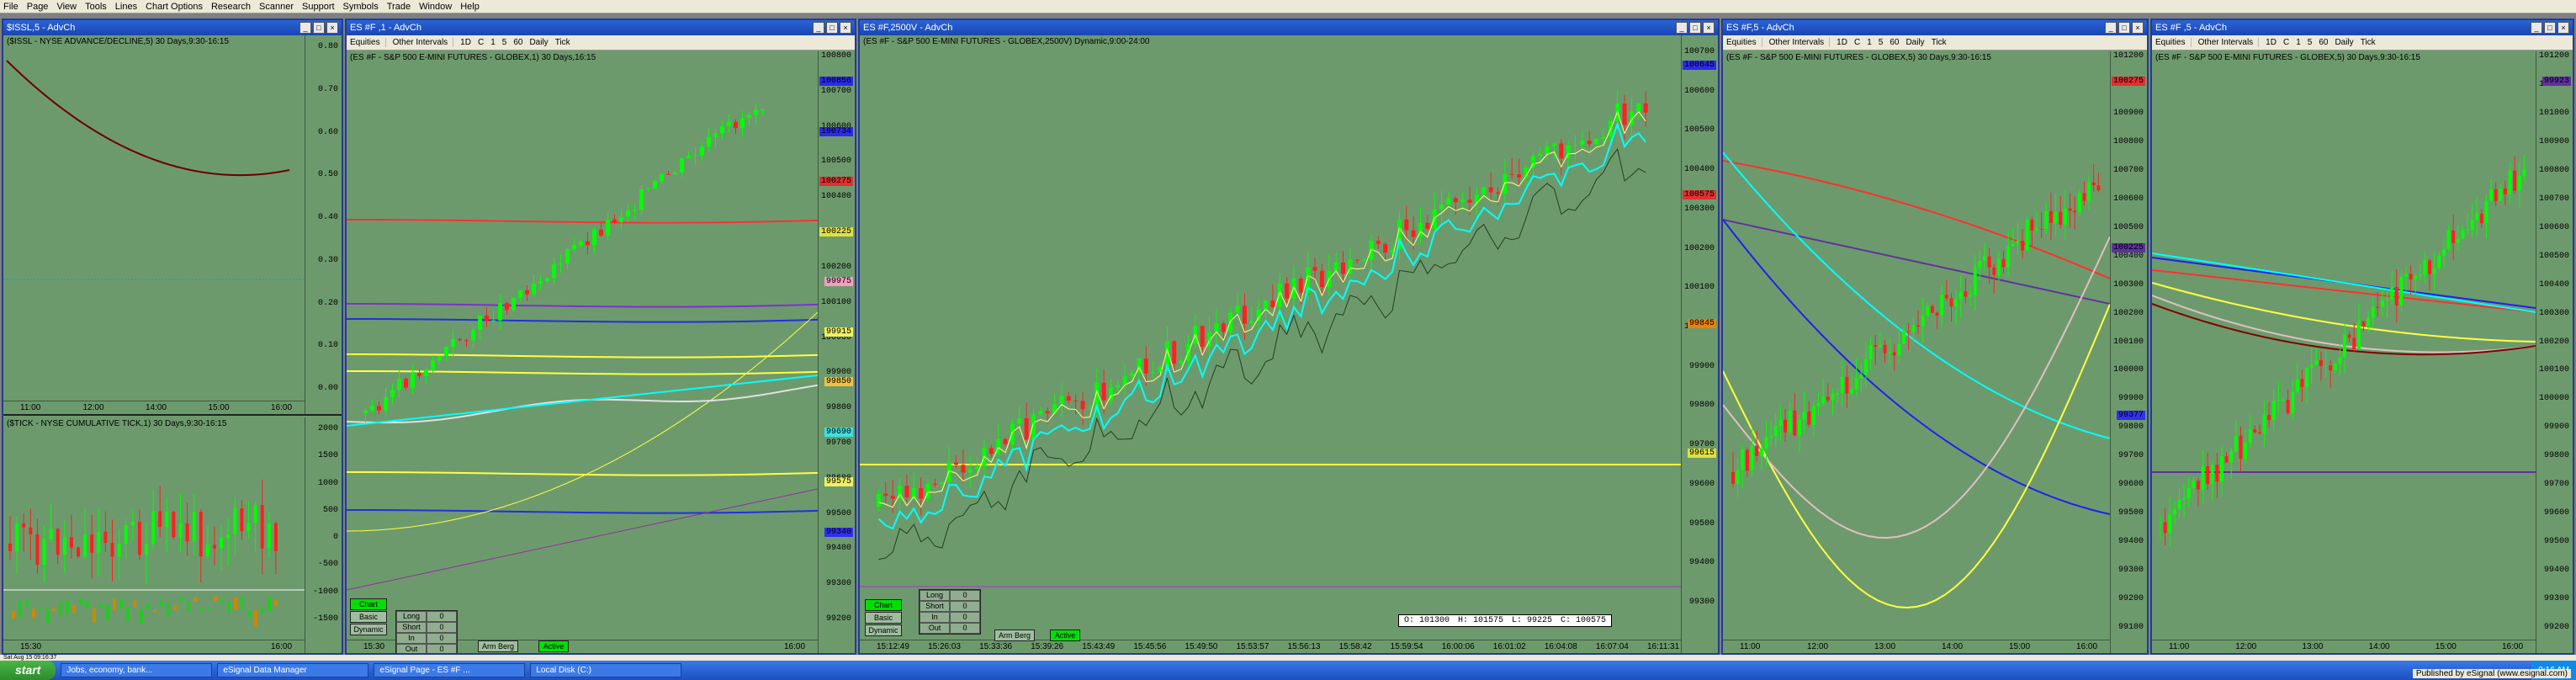 The image size is (2576, 680). What do you see at coordinates (436, 7) in the screenshot?
I see `menu-item-window: Window` at bounding box center [436, 7].